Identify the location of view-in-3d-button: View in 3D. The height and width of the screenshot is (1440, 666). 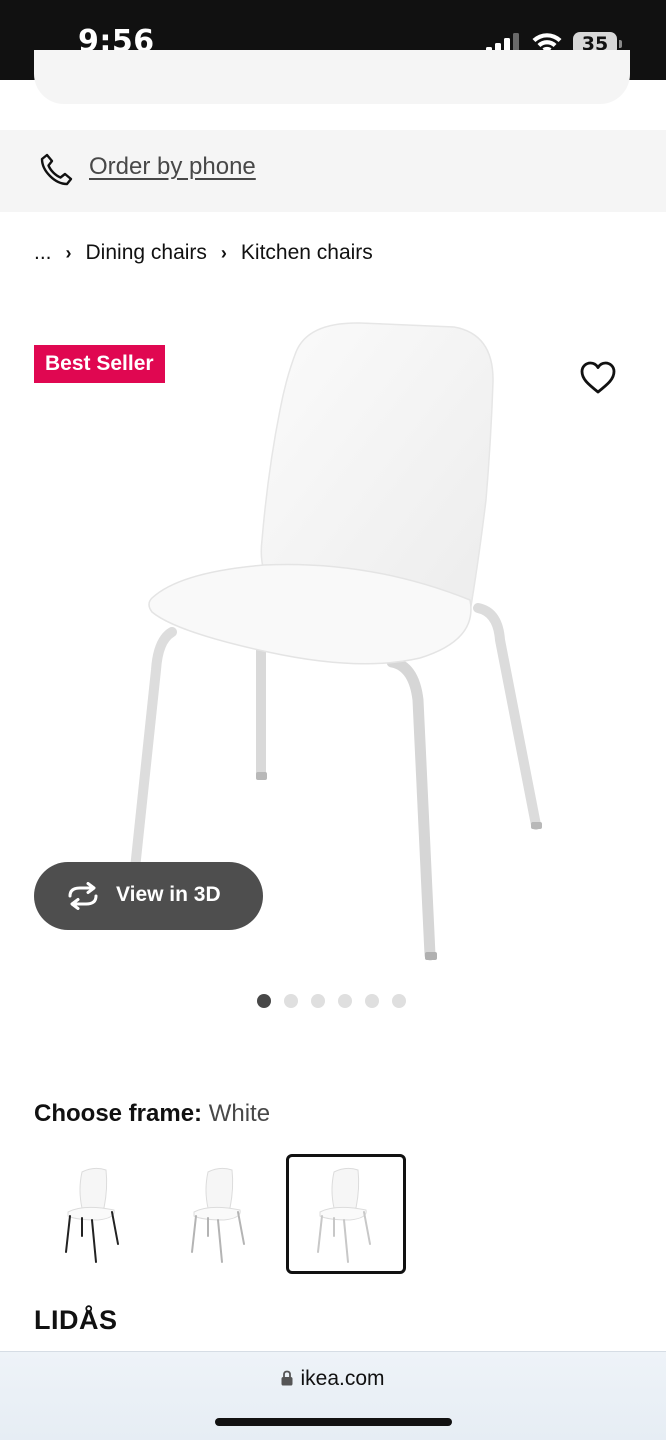
(148, 896).